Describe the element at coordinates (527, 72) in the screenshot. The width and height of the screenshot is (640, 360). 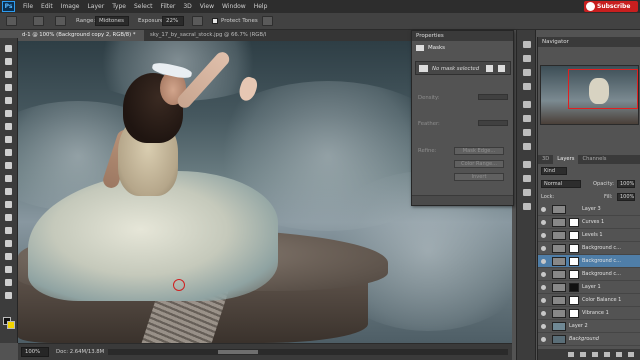
I see `color-icon` at that location.